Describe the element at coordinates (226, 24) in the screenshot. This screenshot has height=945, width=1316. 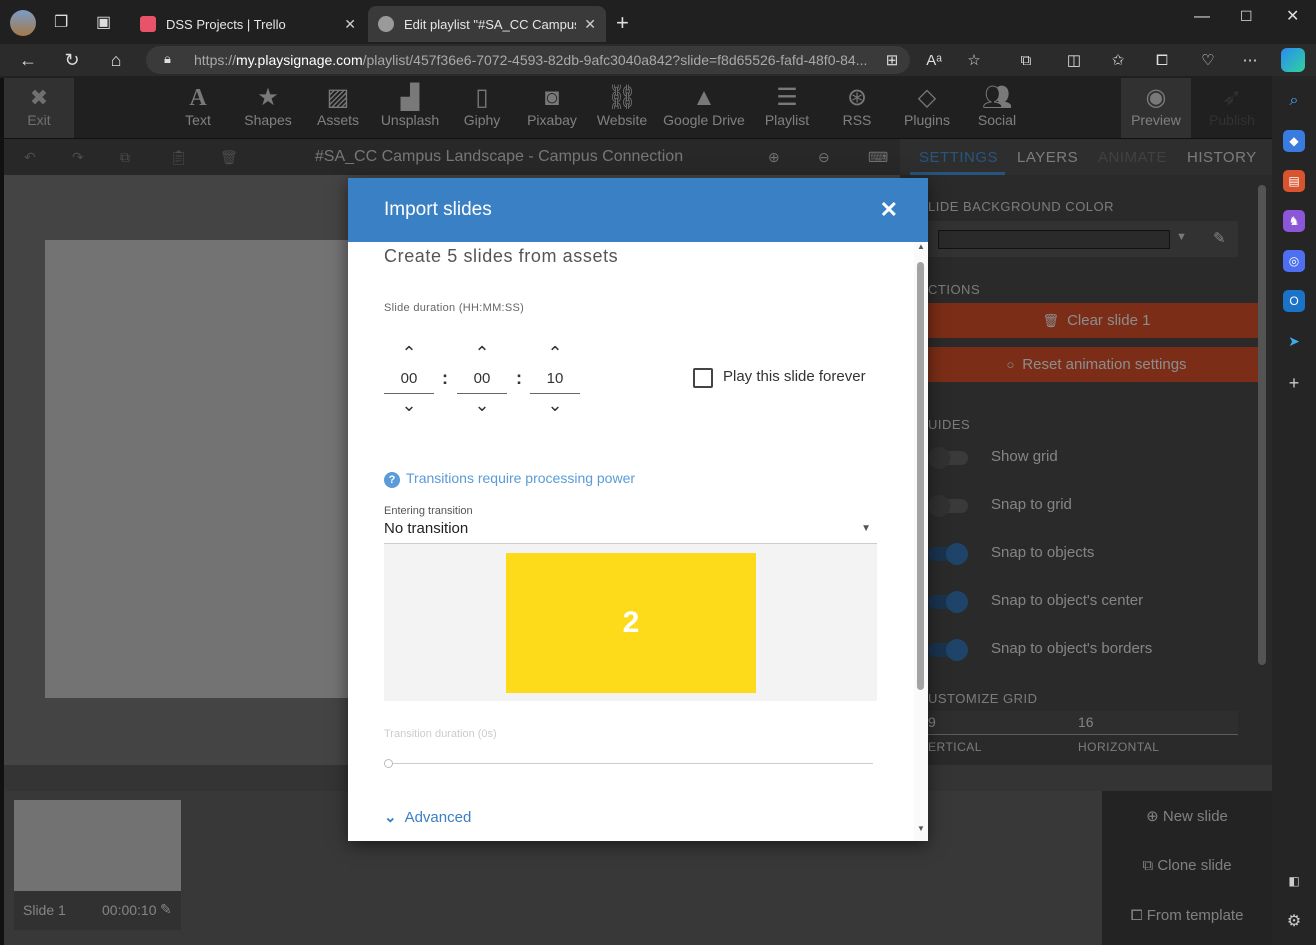
I see `tab-label: DSS Projects | Trello` at that location.